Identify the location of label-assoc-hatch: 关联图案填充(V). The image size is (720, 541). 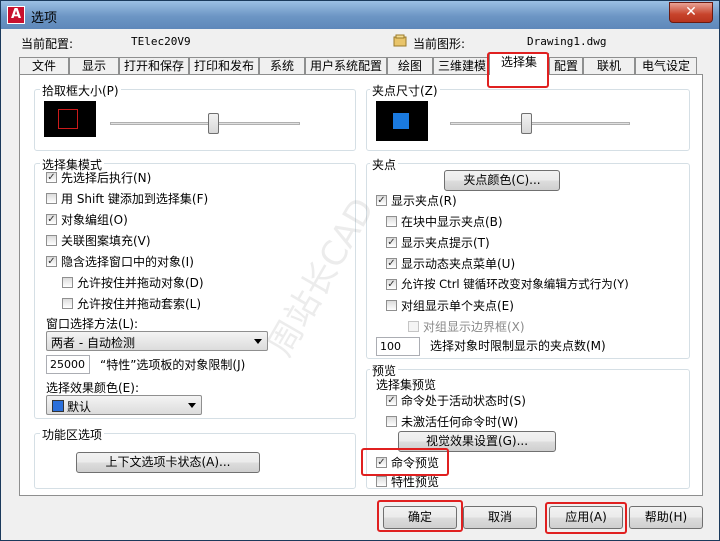
(106, 241).